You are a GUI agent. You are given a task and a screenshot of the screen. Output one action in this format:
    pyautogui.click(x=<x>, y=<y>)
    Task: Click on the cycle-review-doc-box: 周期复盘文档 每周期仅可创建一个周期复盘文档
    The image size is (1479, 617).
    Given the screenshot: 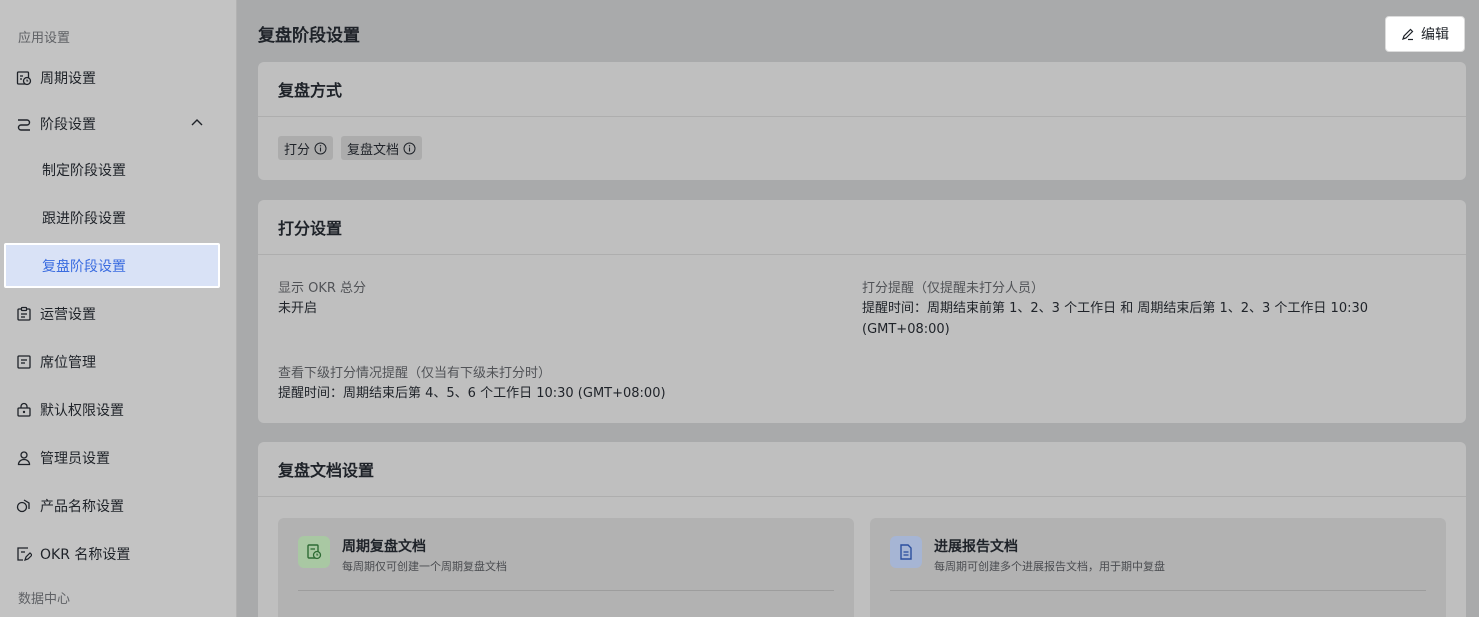 What is the action you would take?
    pyautogui.click(x=566, y=567)
    